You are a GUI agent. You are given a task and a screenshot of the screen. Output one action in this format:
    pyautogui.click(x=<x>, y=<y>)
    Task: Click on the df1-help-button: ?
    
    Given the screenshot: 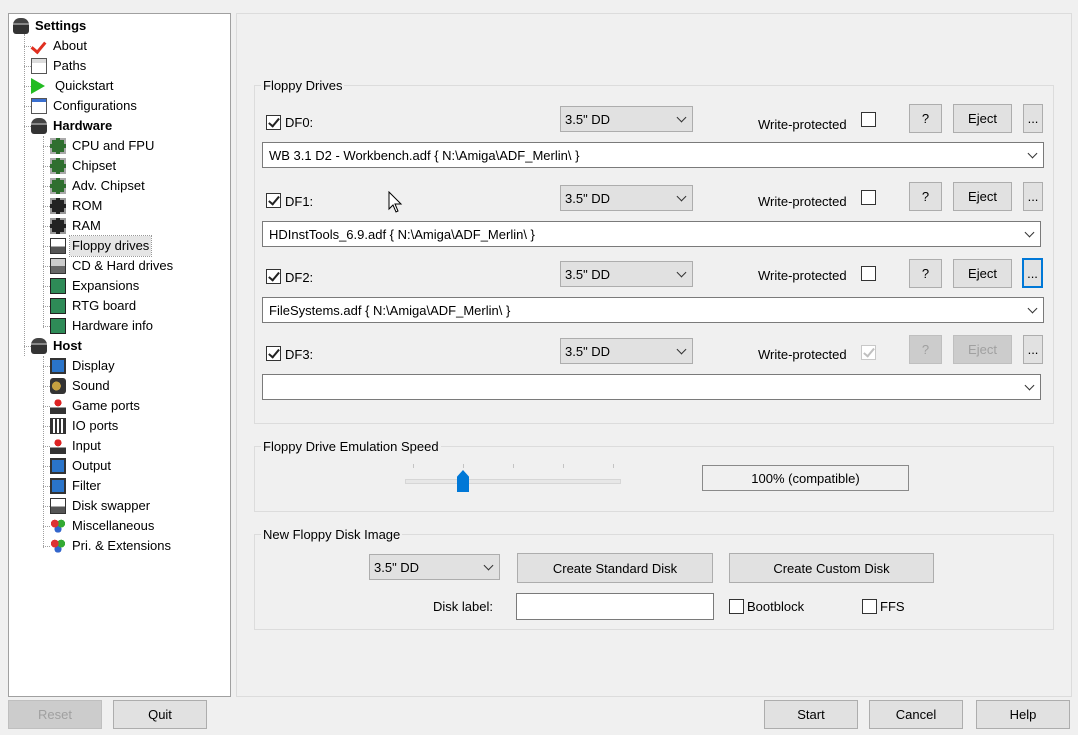 What is the action you would take?
    pyautogui.click(x=925, y=196)
    